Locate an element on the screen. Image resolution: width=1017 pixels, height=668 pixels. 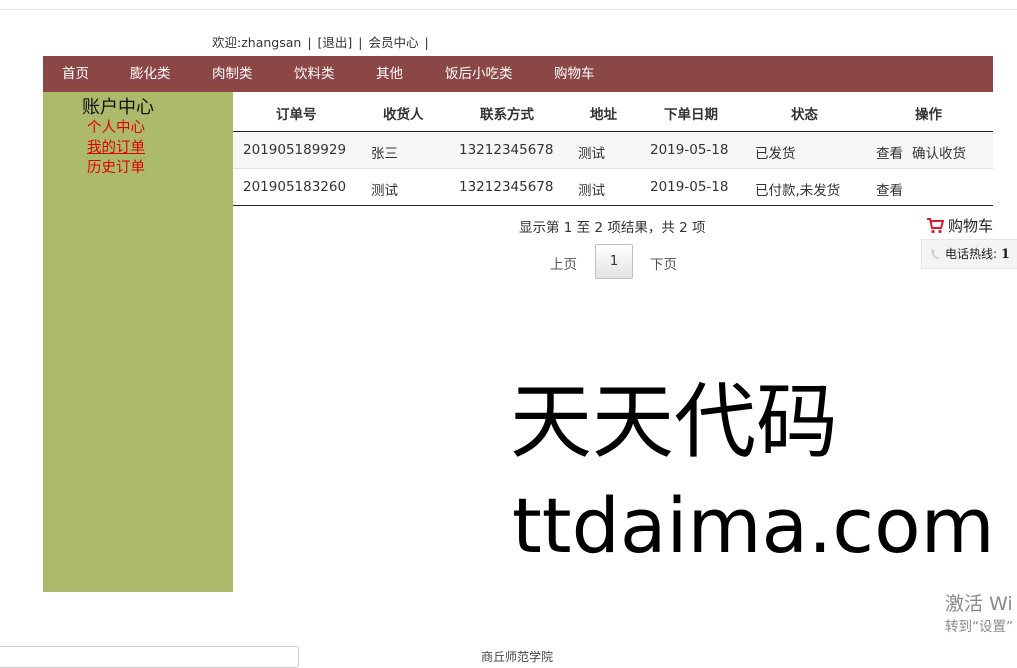
nav-item-drinks: 饮料类 is located at coordinates (314, 74).